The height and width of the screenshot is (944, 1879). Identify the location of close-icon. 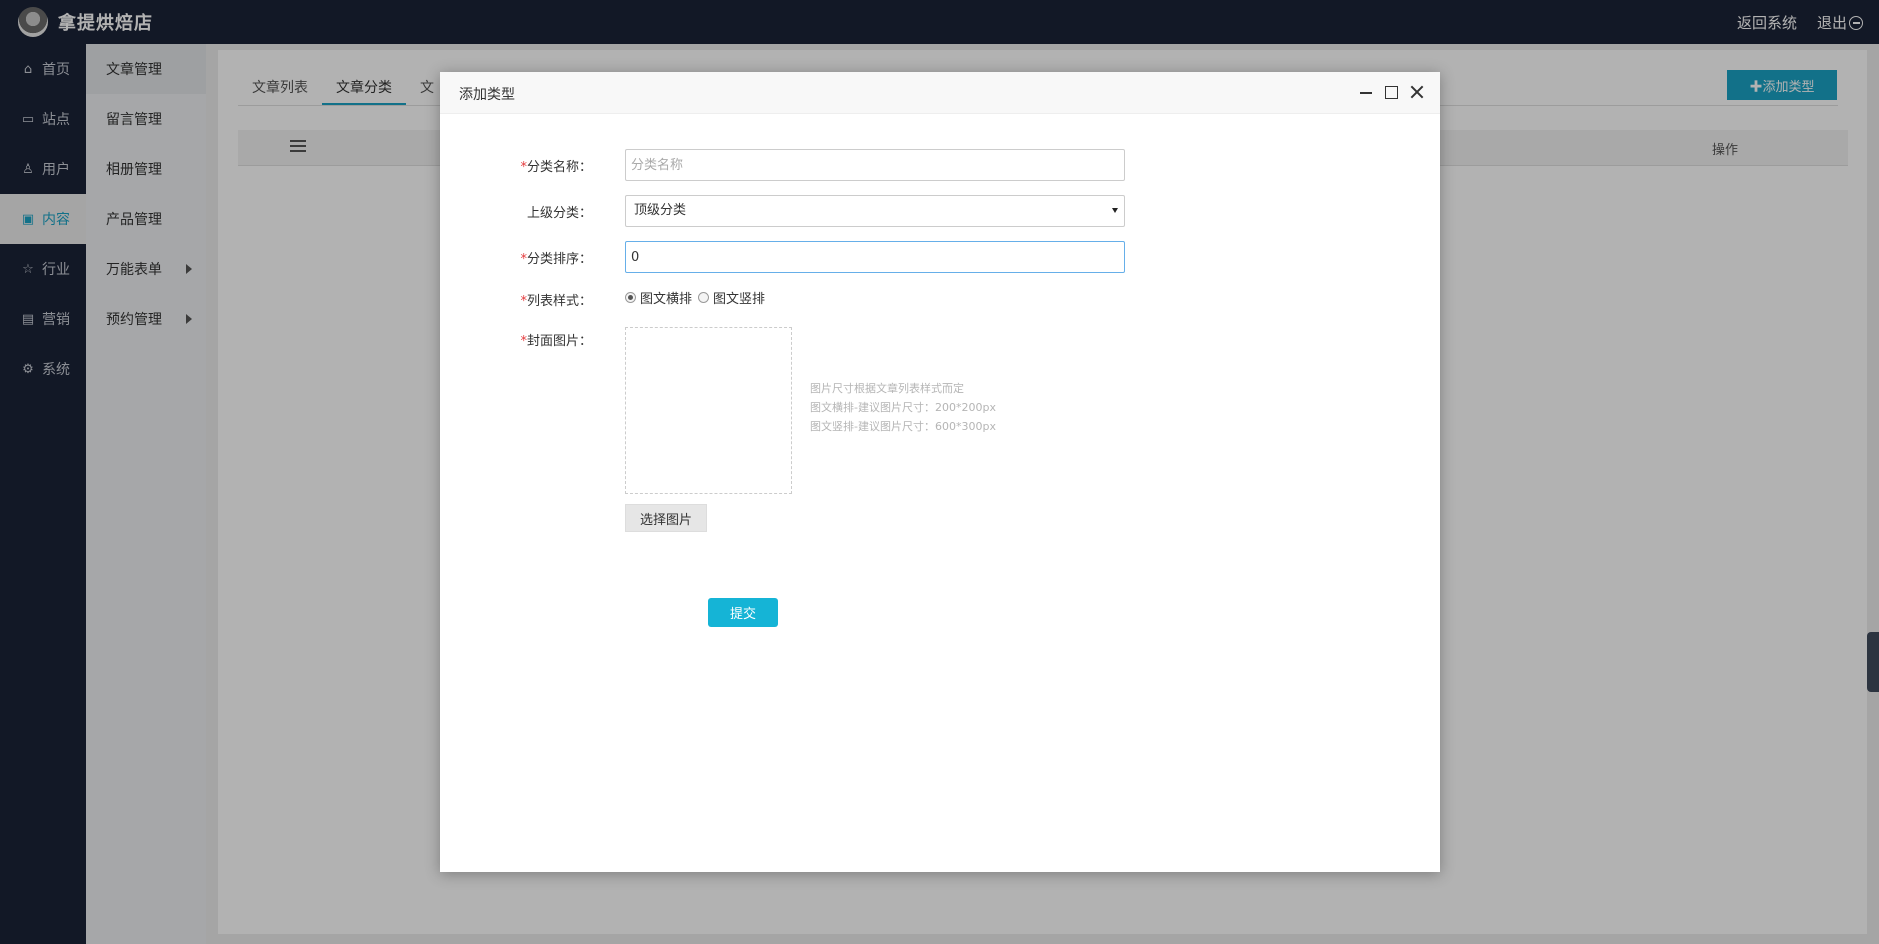
(1417, 92).